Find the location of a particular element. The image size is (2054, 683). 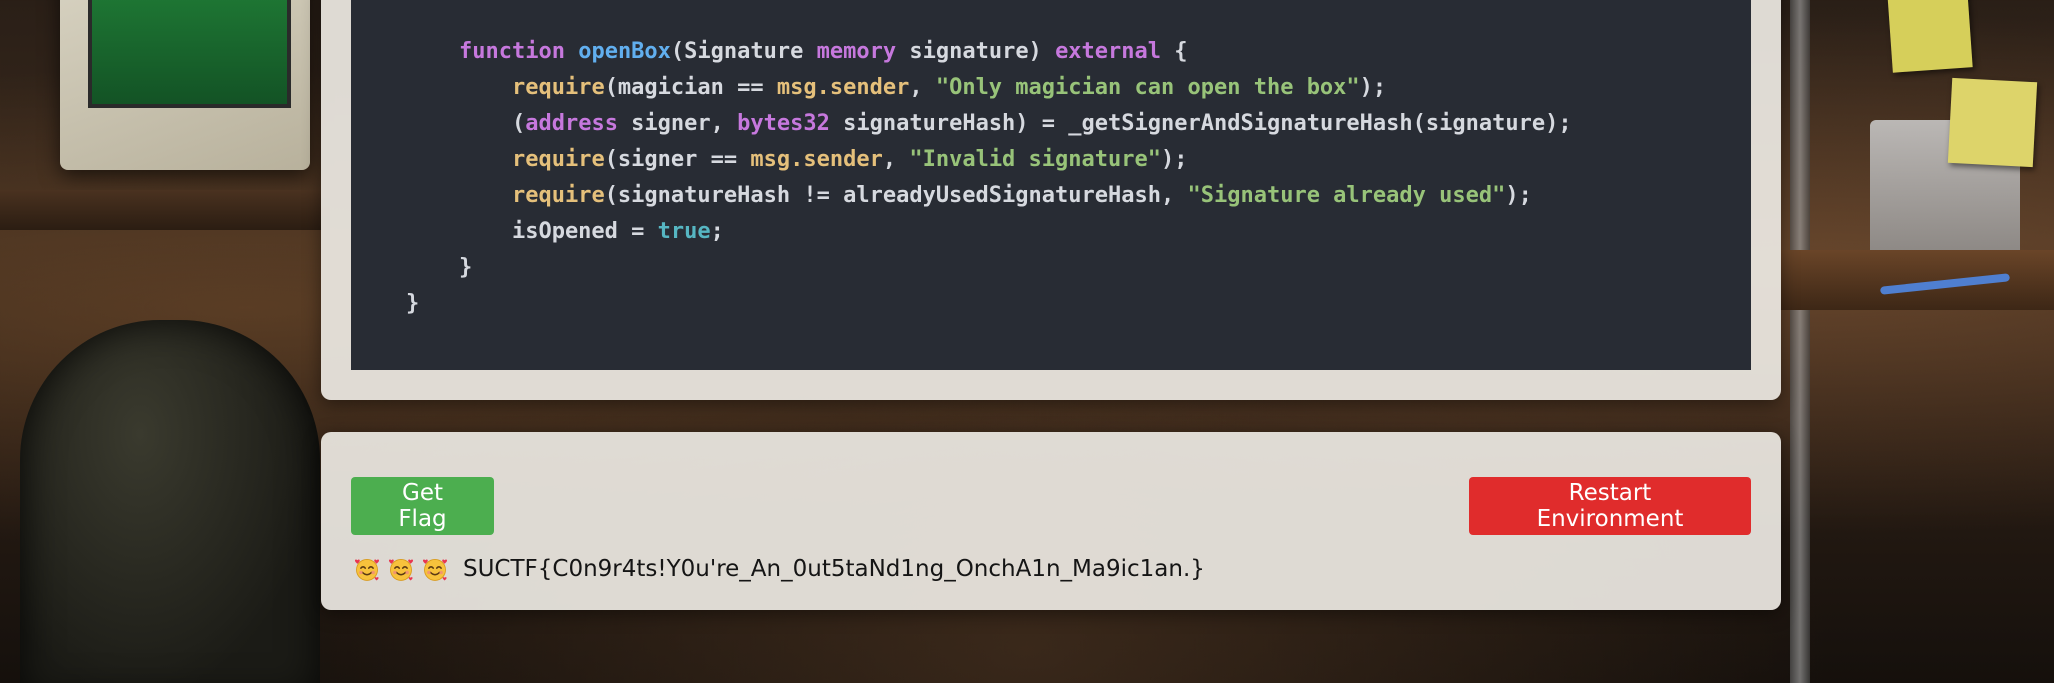

code-token: "Signature already used" is located at coordinates (1346, 195).